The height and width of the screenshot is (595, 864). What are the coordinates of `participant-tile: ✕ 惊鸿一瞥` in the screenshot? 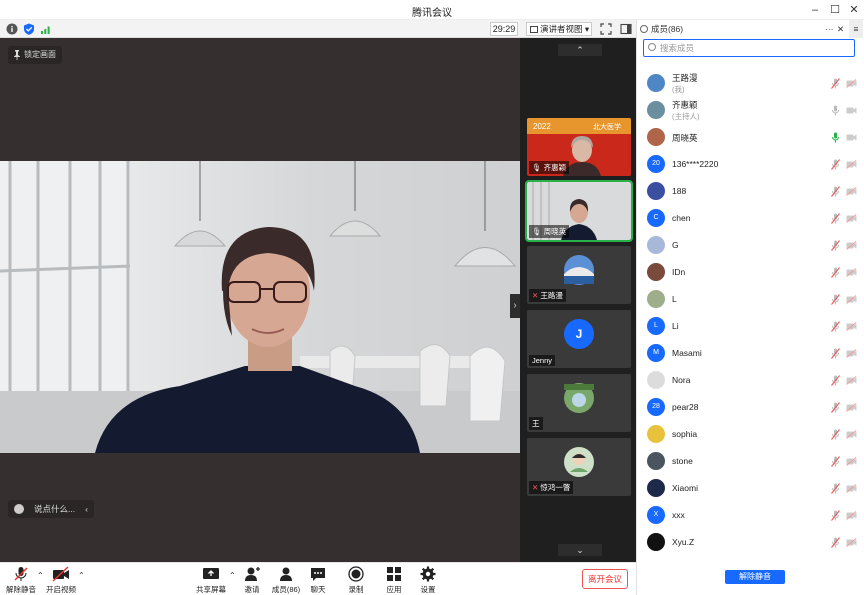 It's located at (579, 467).